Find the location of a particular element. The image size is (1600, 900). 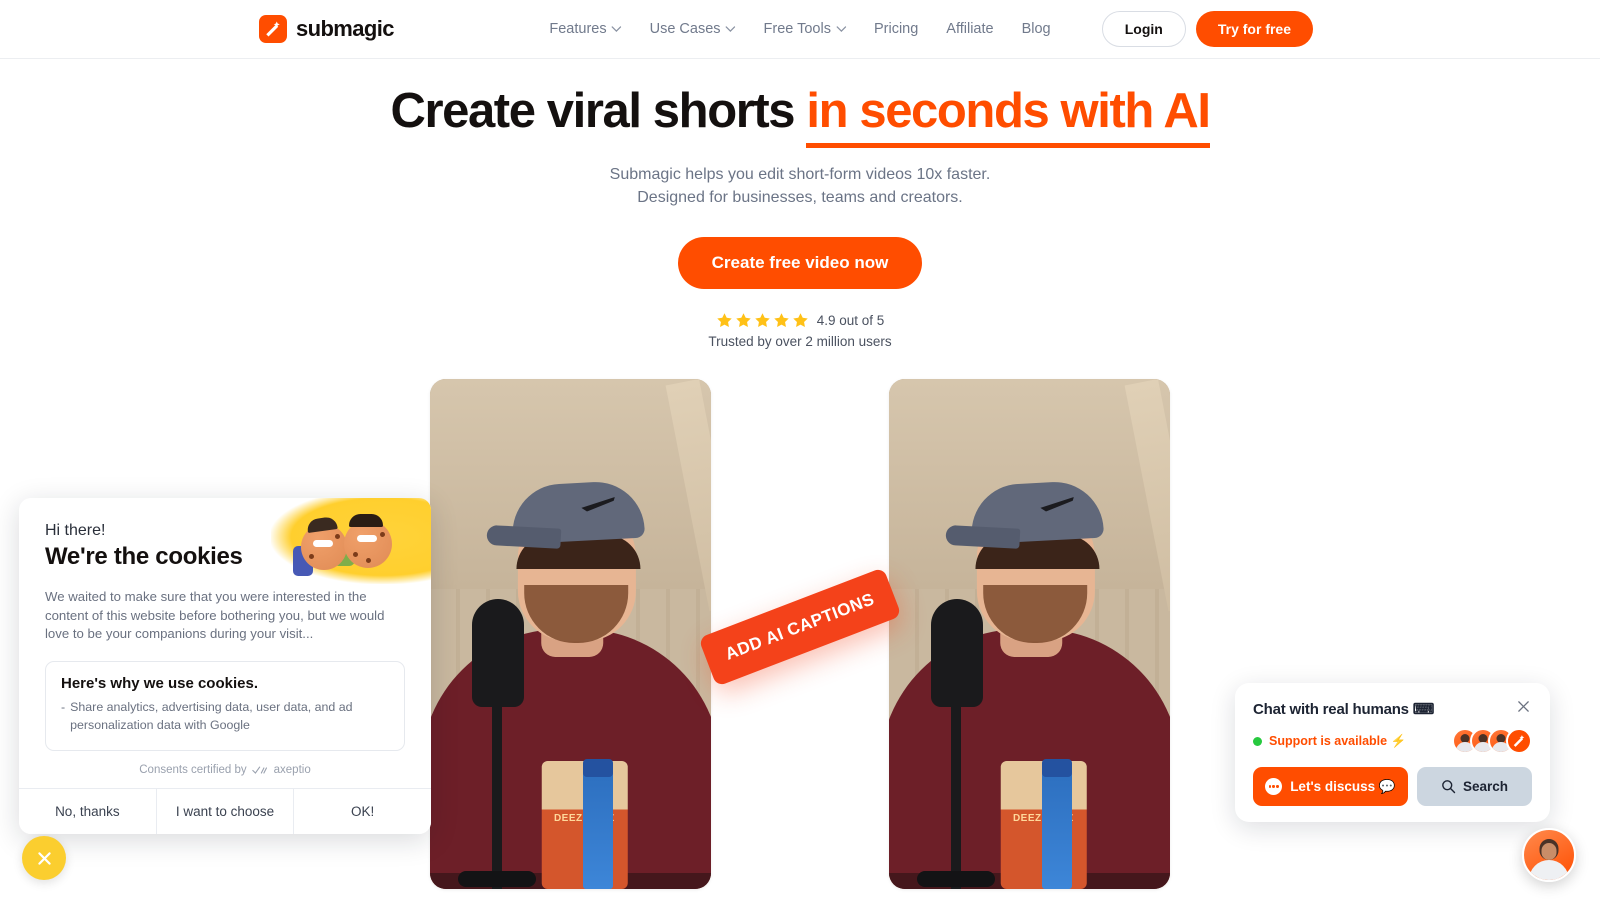

cookie-reasons-title: Here's why we use cookies. is located at coordinates (159, 684).